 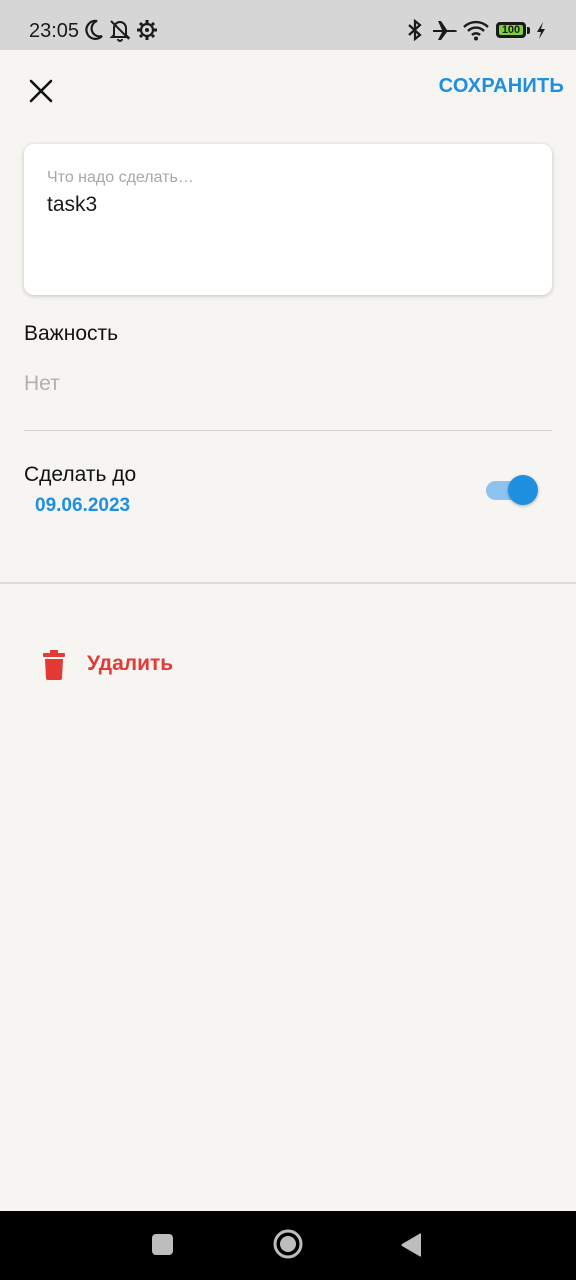 What do you see at coordinates (288, 219) in the screenshot?
I see `task-text-field: Что надо сделать… task3` at bounding box center [288, 219].